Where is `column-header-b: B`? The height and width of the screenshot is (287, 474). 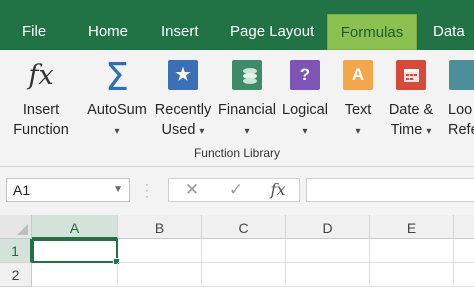 column-header-b: B is located at coordinates (160, 227).